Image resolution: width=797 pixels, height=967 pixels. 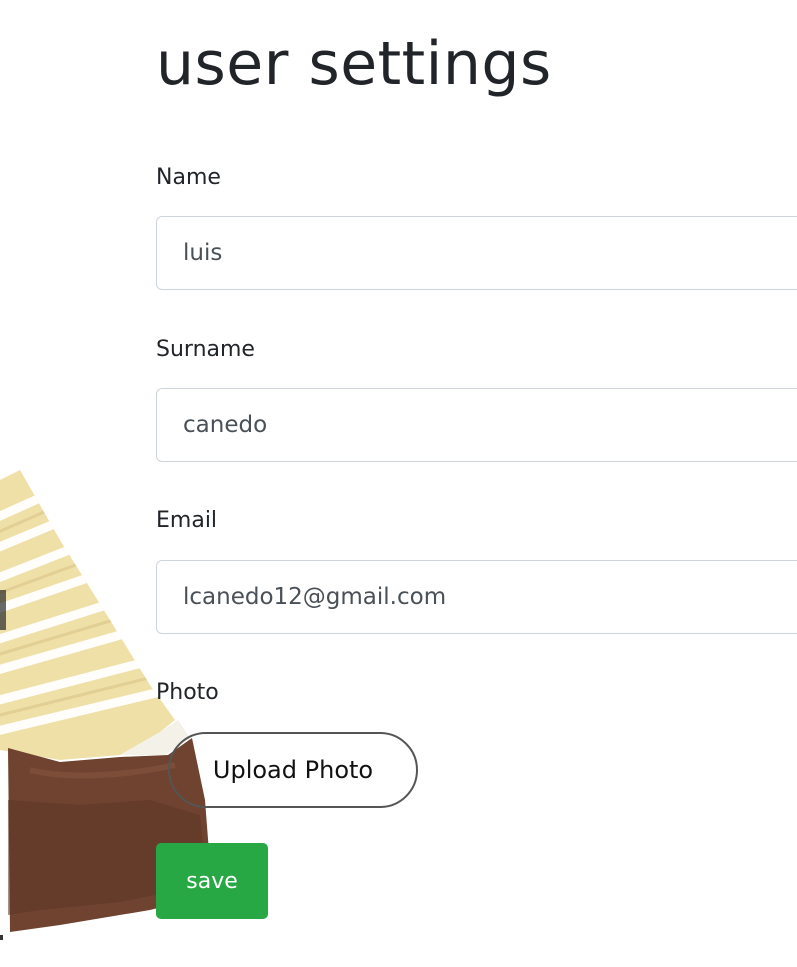 What do you see at coordinates (476, 597) in the screenshot?
I see `email-input` at bounding box center [476, 597].